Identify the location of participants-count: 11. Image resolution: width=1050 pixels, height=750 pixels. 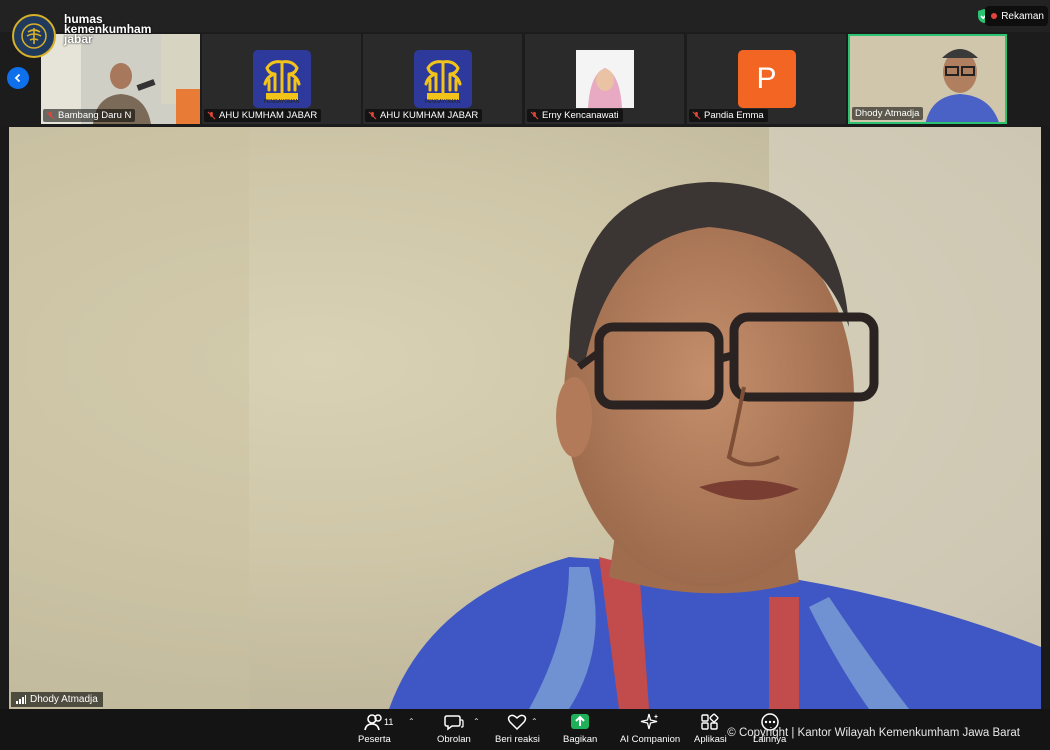
(389, 722).